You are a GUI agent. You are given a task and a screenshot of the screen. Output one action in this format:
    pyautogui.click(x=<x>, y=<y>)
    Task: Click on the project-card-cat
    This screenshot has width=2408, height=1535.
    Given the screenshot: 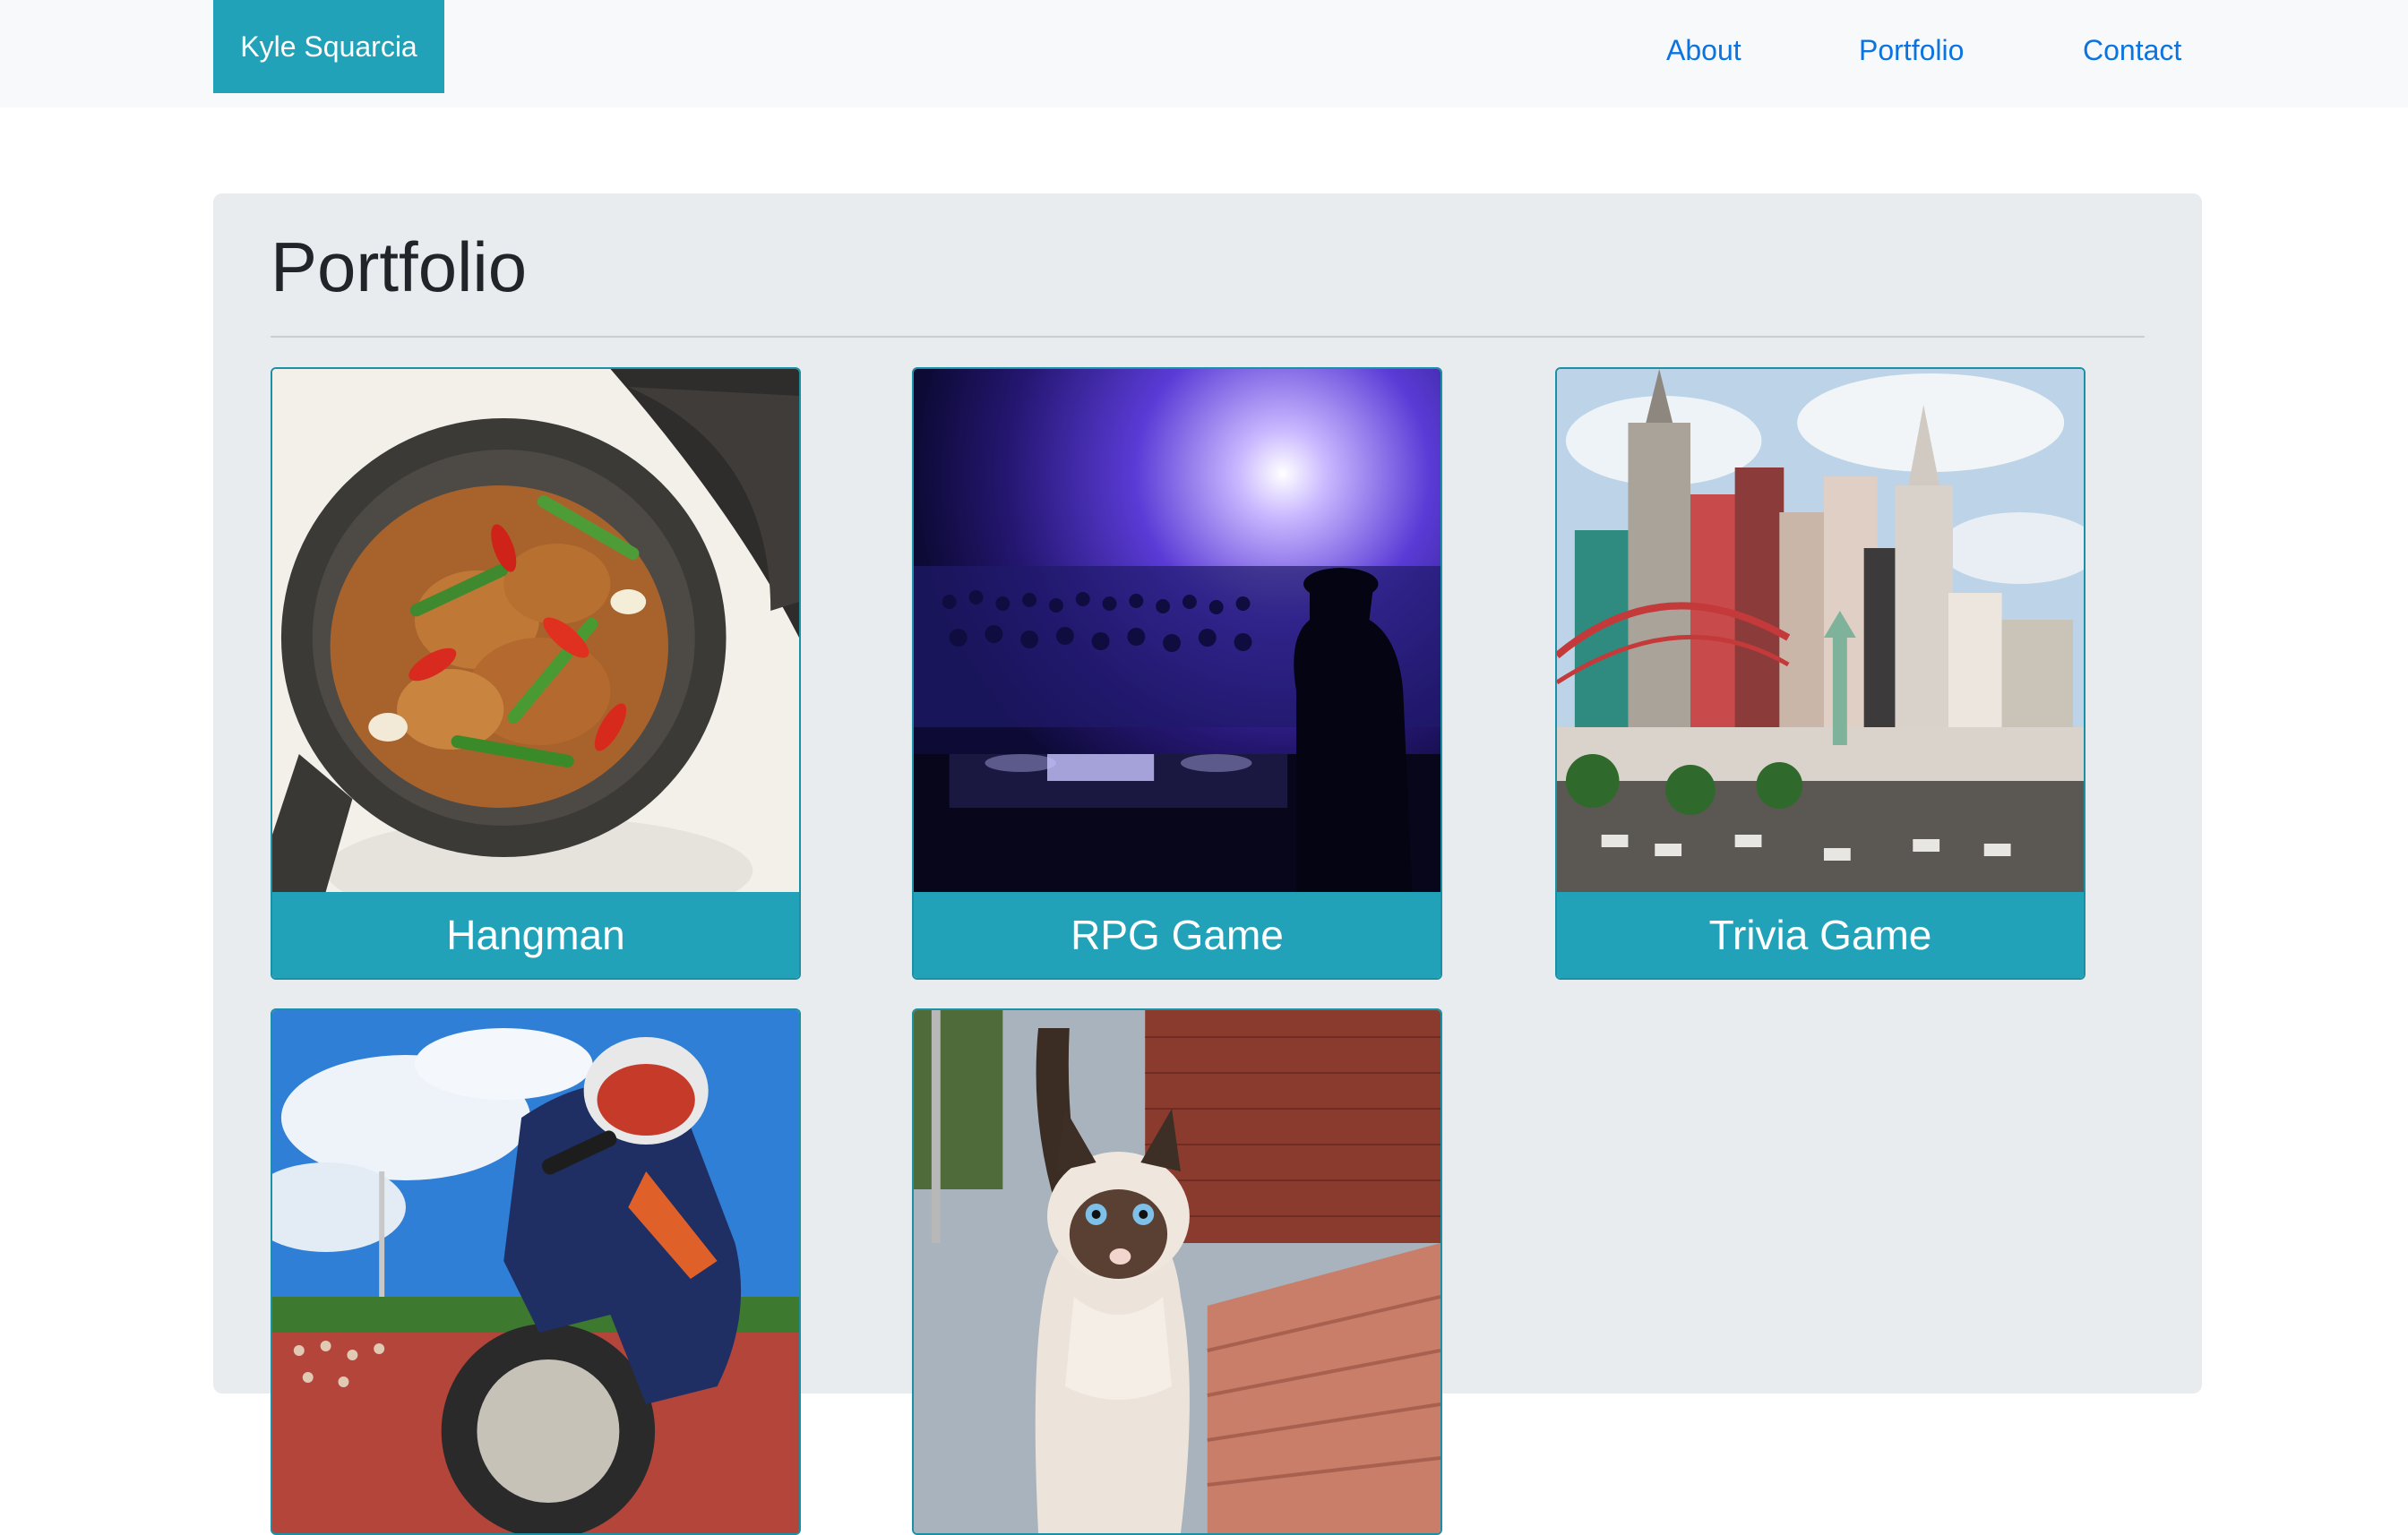 What is the action you would take?
    pyautogui.click(x=1177, y=1271)
    